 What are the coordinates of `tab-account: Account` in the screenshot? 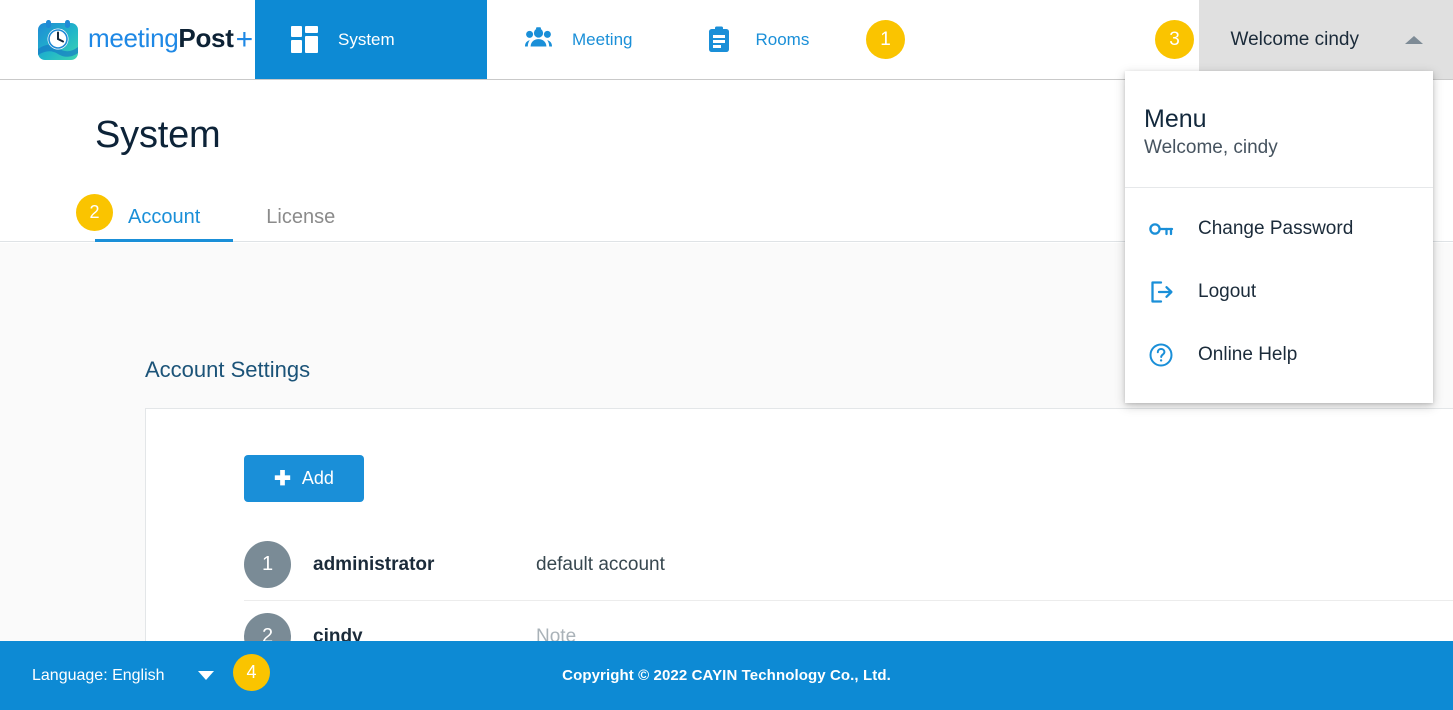 It's located at (164, 224).